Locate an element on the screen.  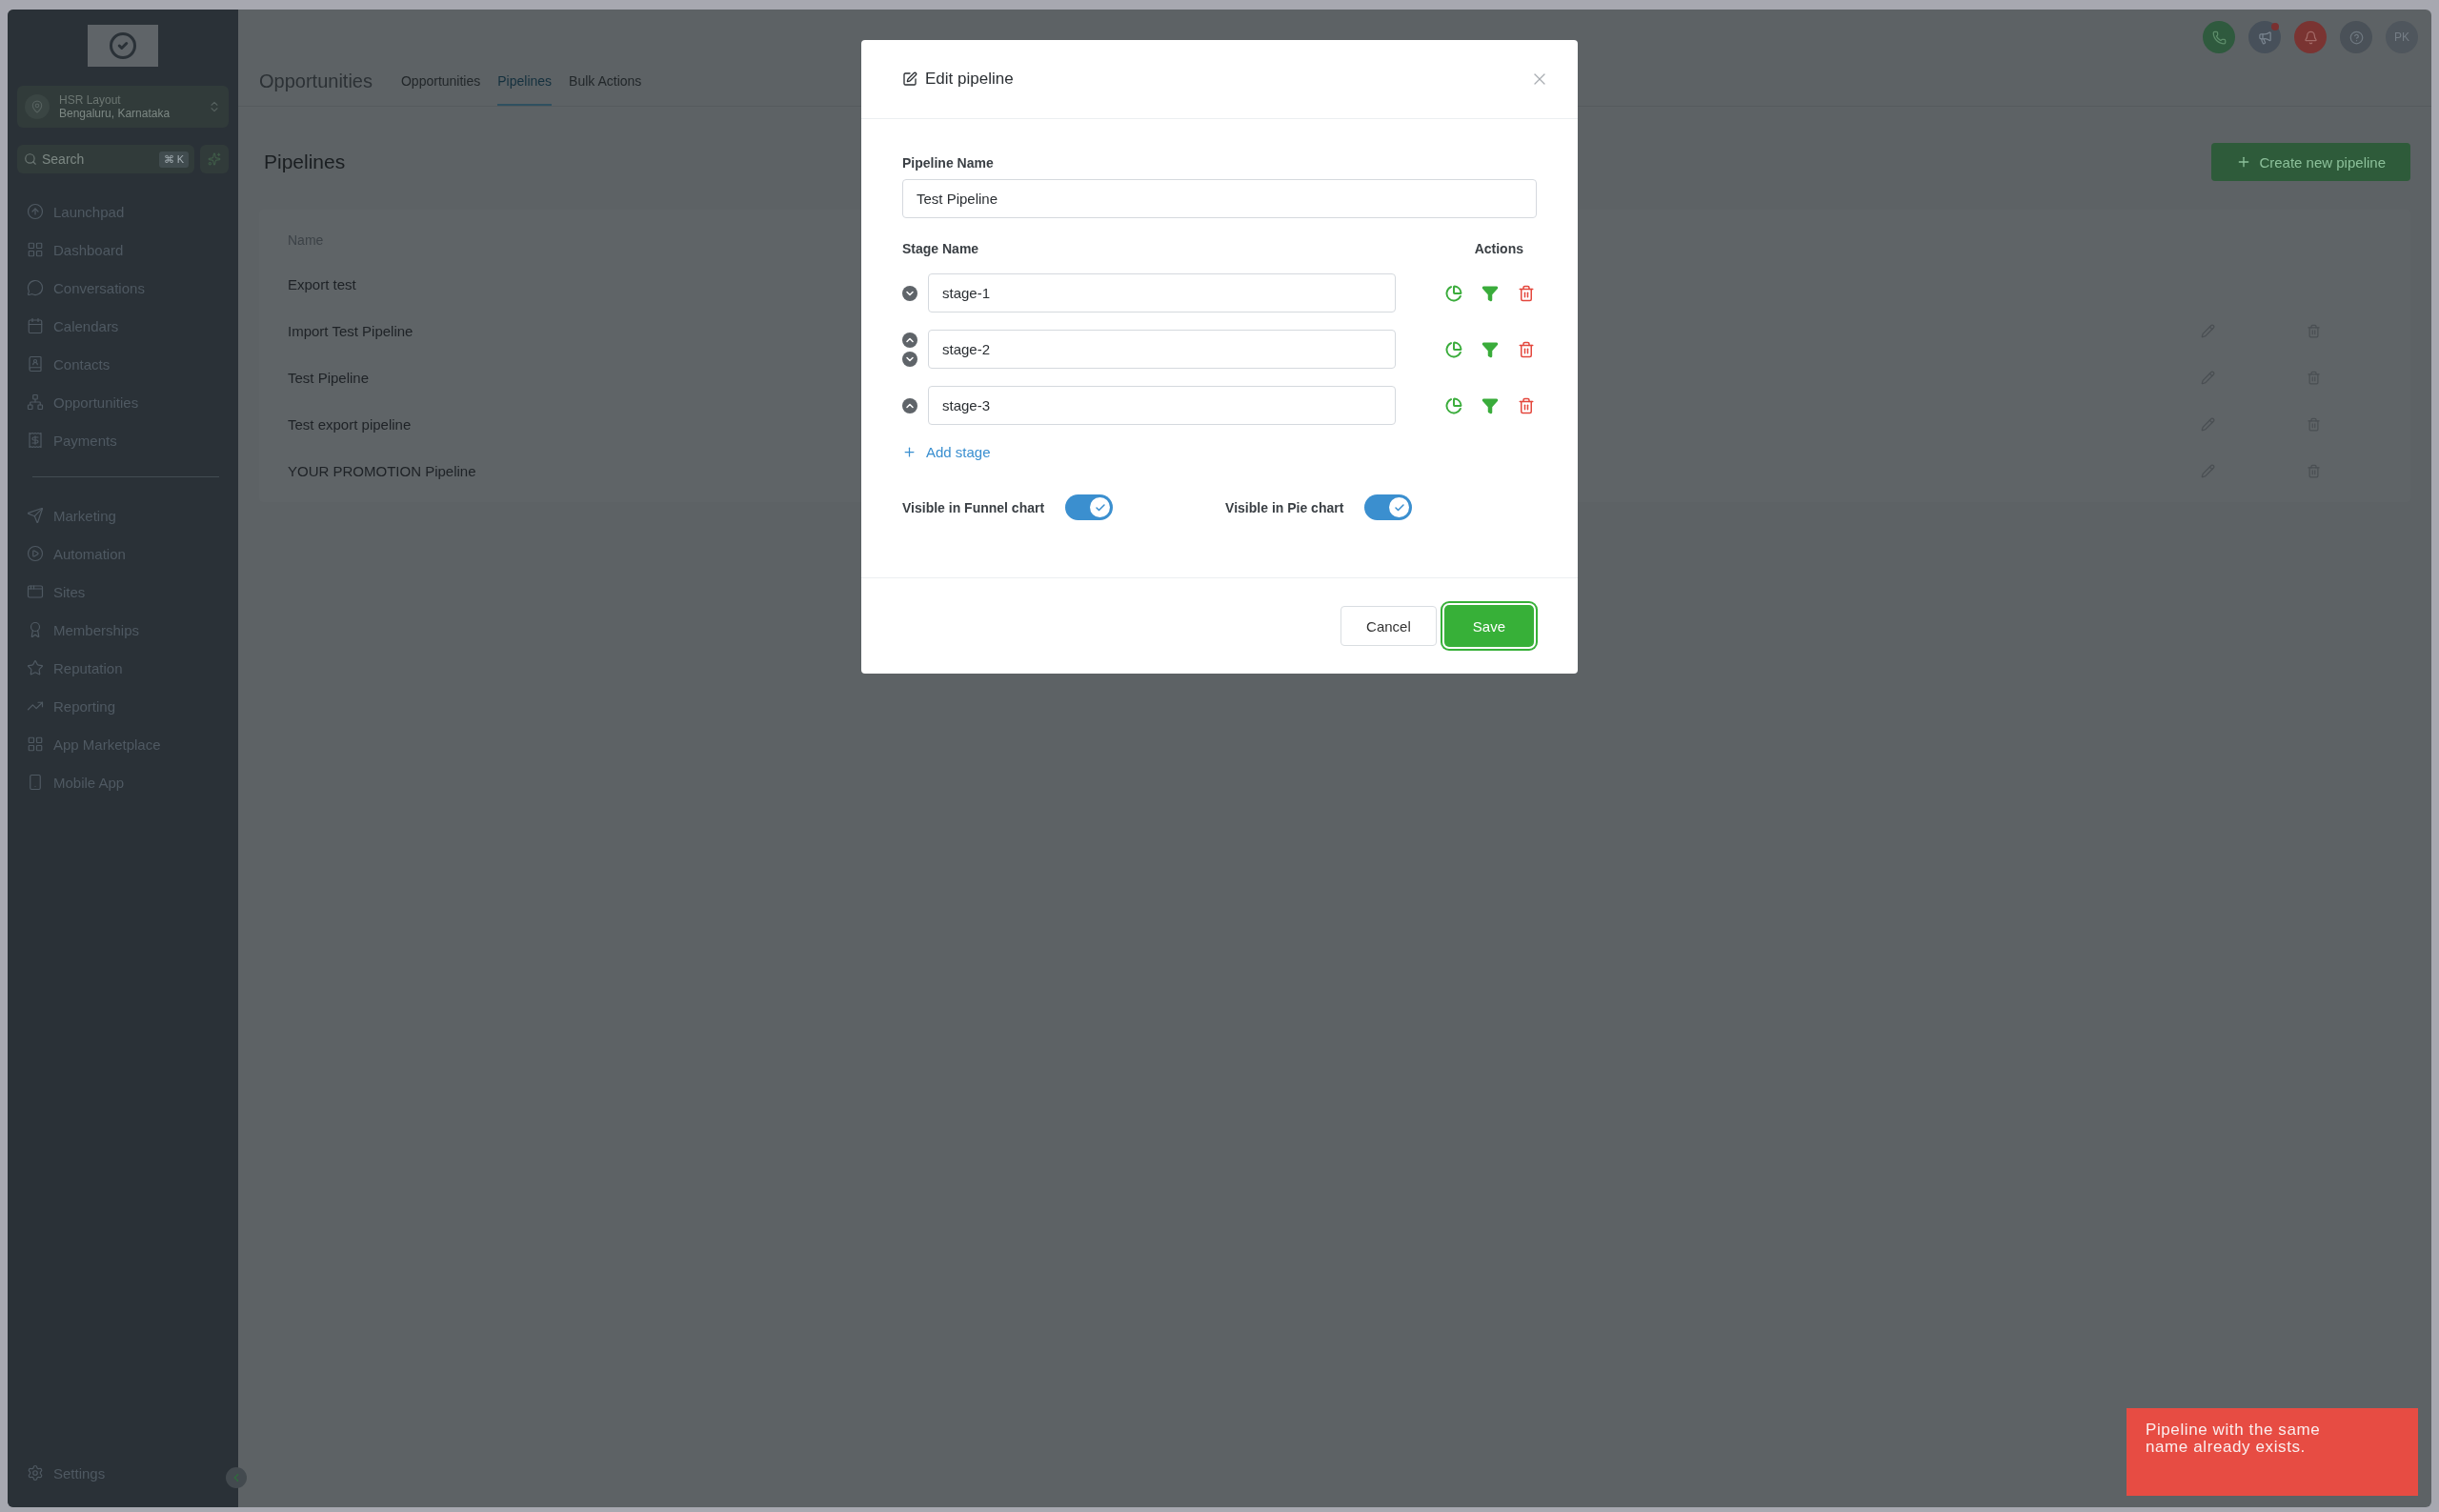
tab: Bulk Actions is located at coordinates (605, 89).